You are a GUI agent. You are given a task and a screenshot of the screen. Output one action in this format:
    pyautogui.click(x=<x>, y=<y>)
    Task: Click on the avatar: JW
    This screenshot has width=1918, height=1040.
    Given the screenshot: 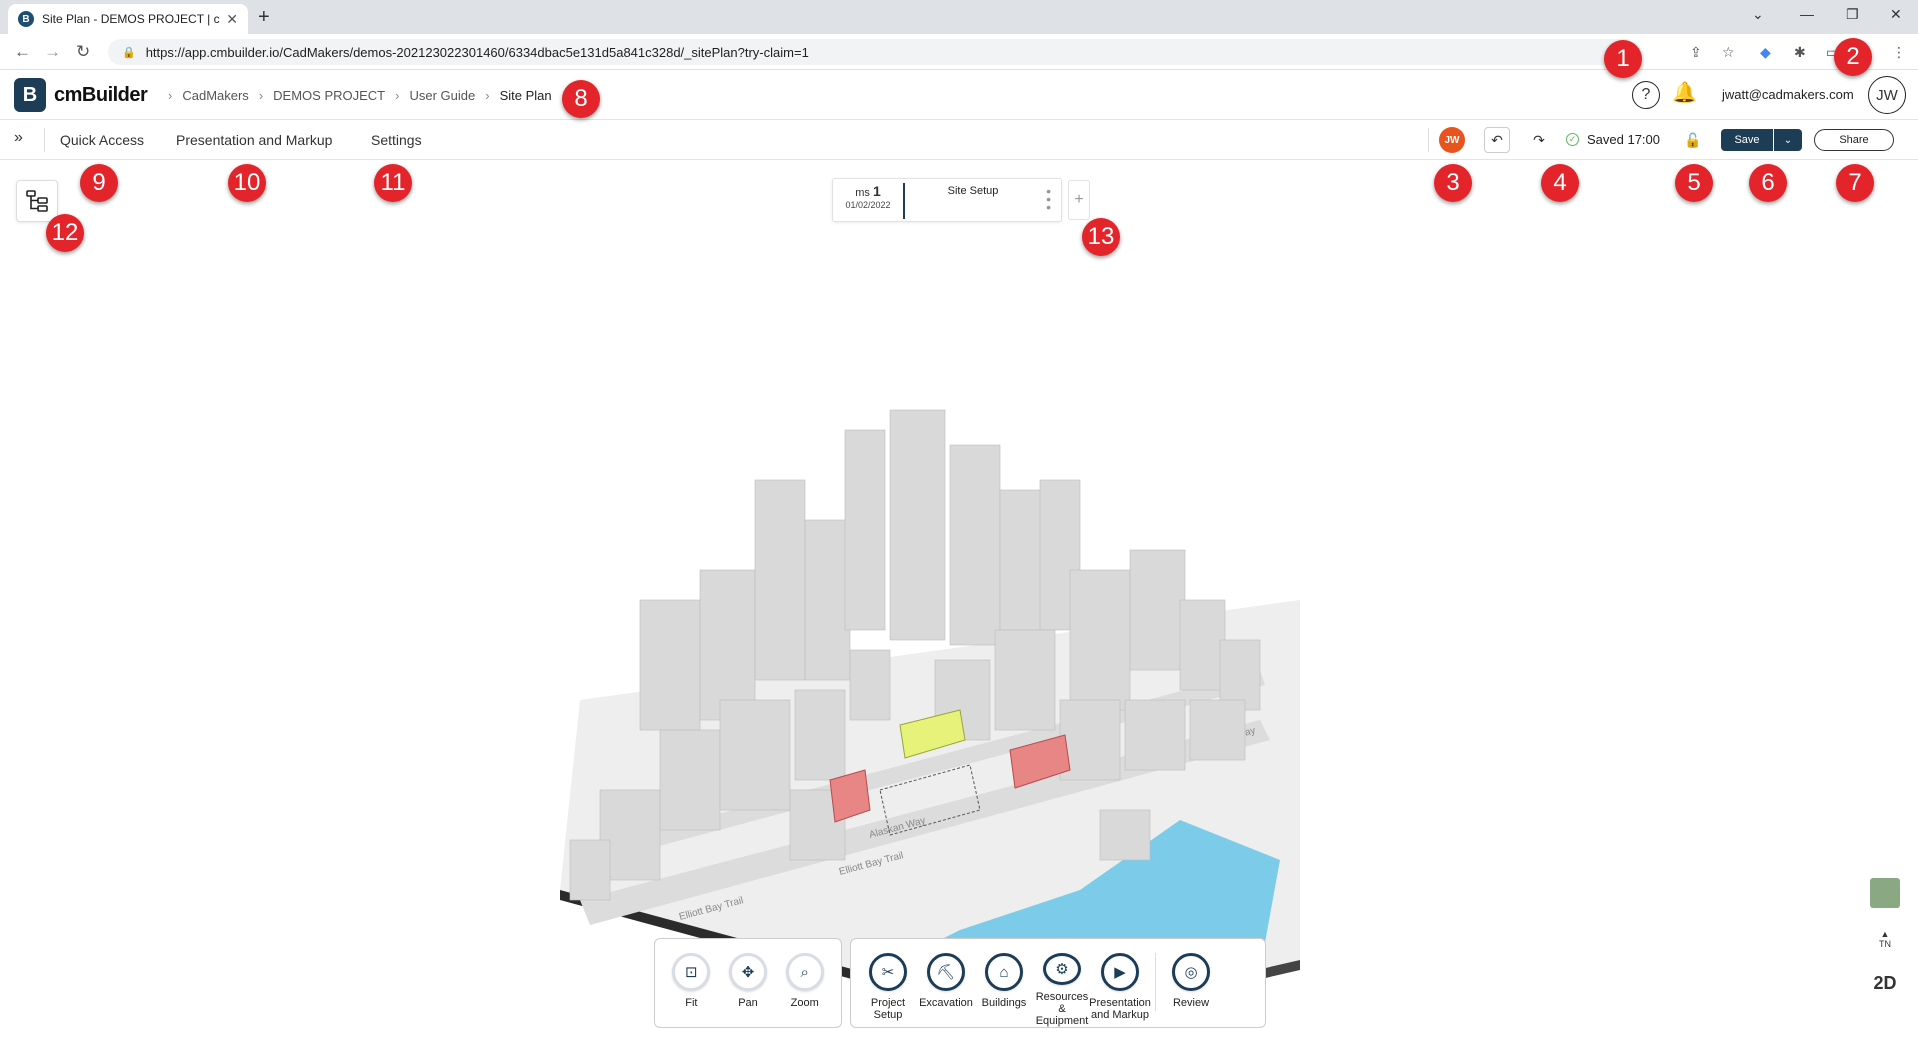 What is the action you would take?
    pyautogui.click(x=1887, y=95)
    